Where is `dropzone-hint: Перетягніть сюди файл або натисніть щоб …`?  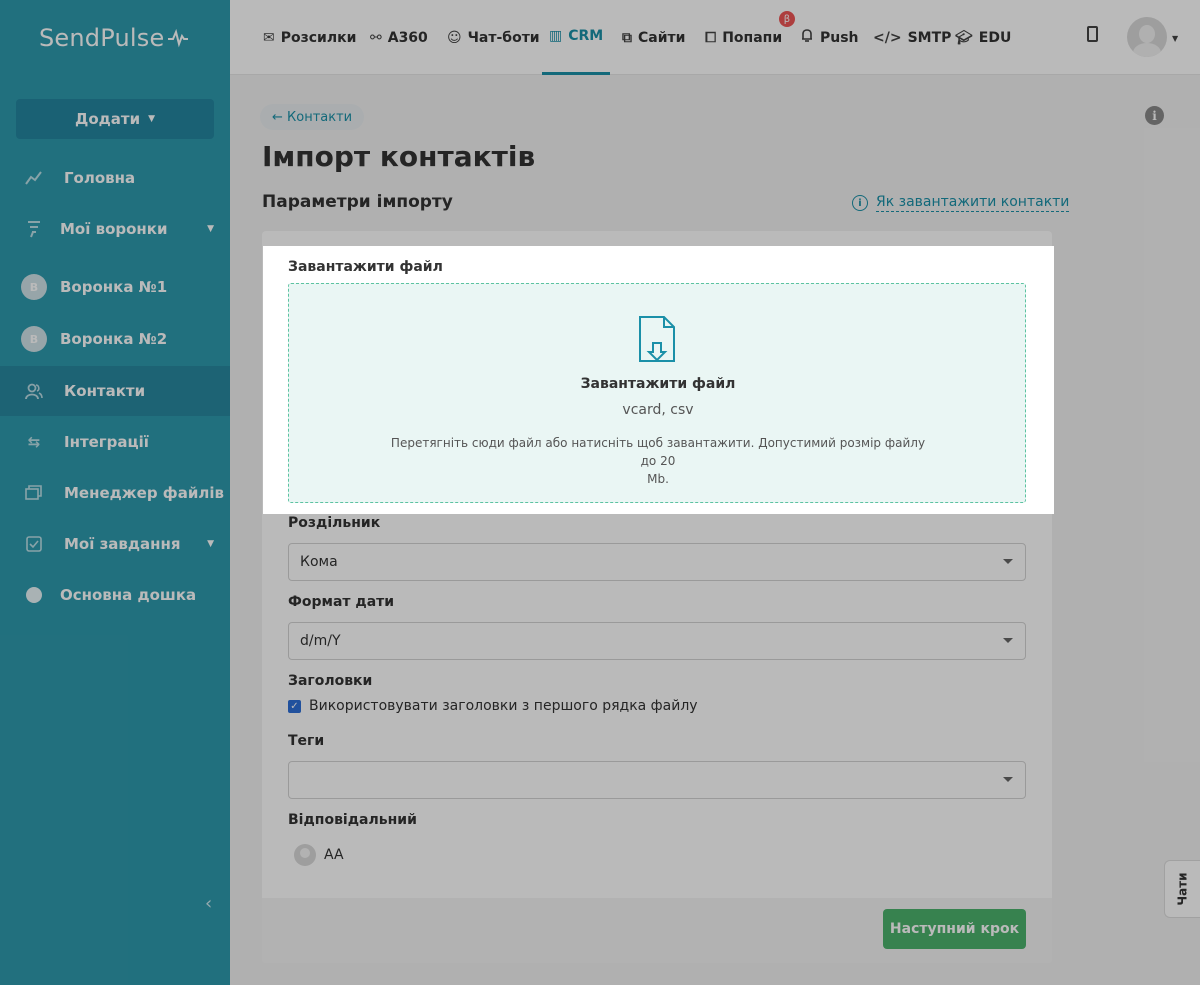
dropzone-hint: Перетягніть сюди файл або натисніть щоб … is located at coordinates (658, 461).